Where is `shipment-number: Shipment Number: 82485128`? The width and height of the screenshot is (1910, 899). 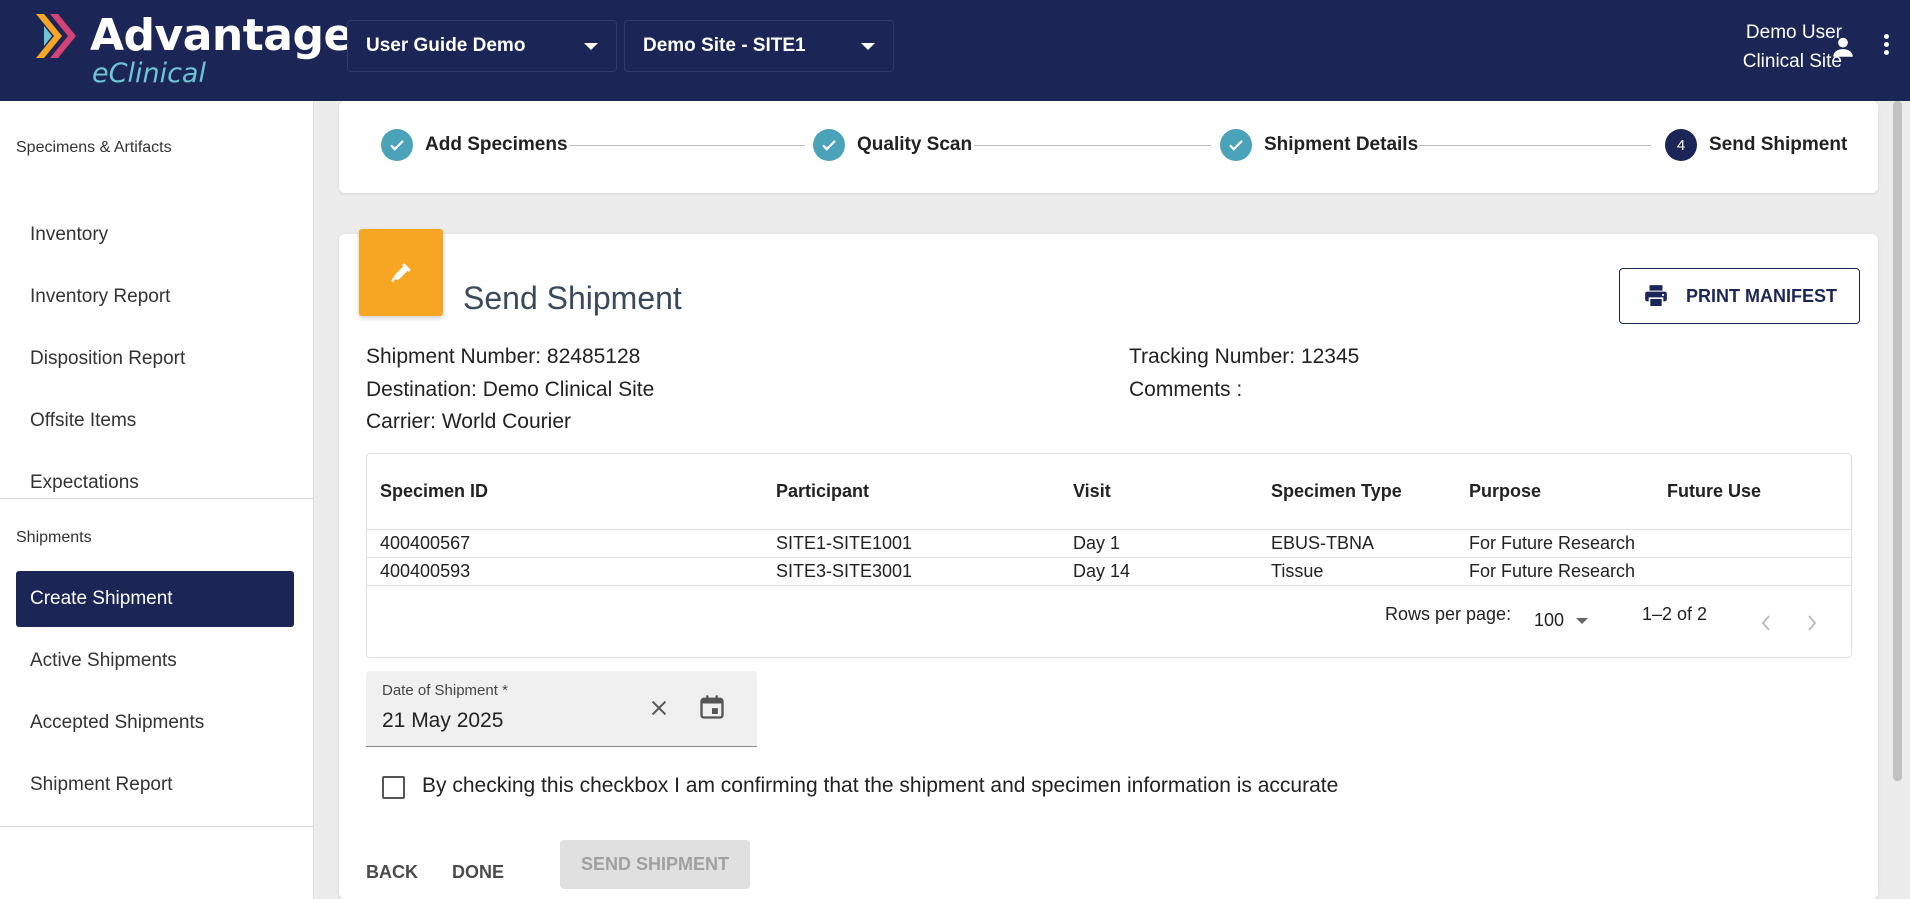 shipment-number: Shipment Number: 82485128 is located at coordinates (503, 356).